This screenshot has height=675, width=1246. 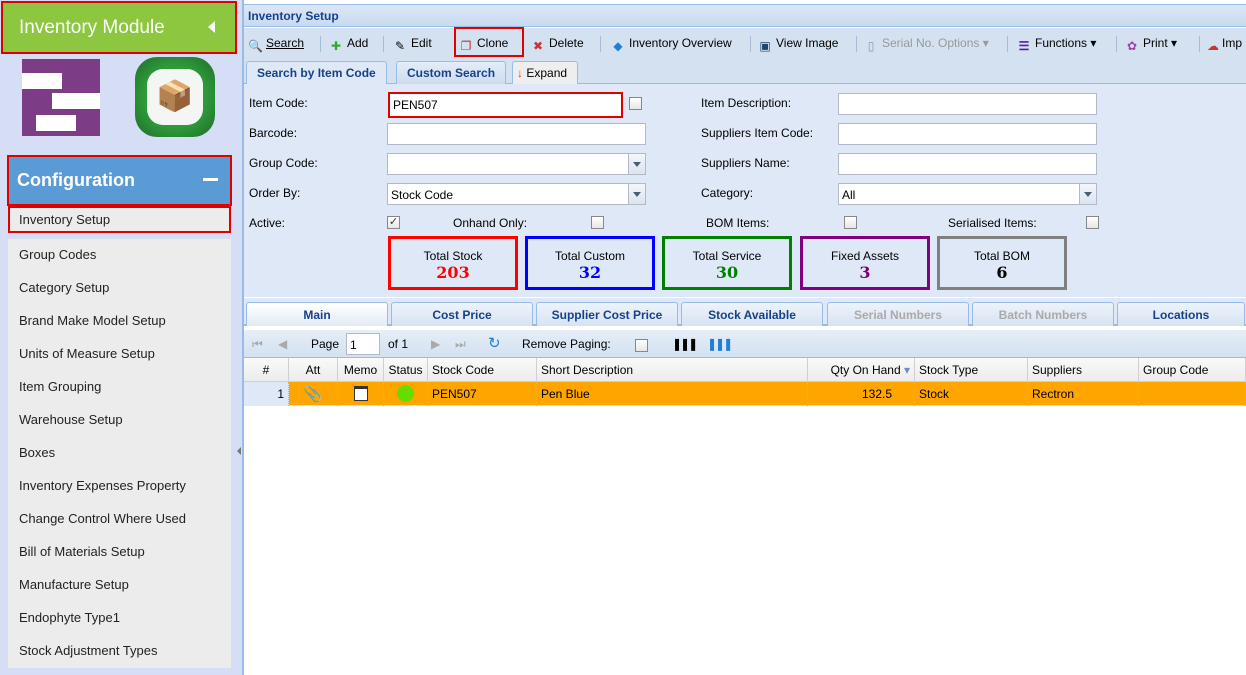 I want to click on column-header-suppliers: Suppliers, so click(x=1083, y=370).